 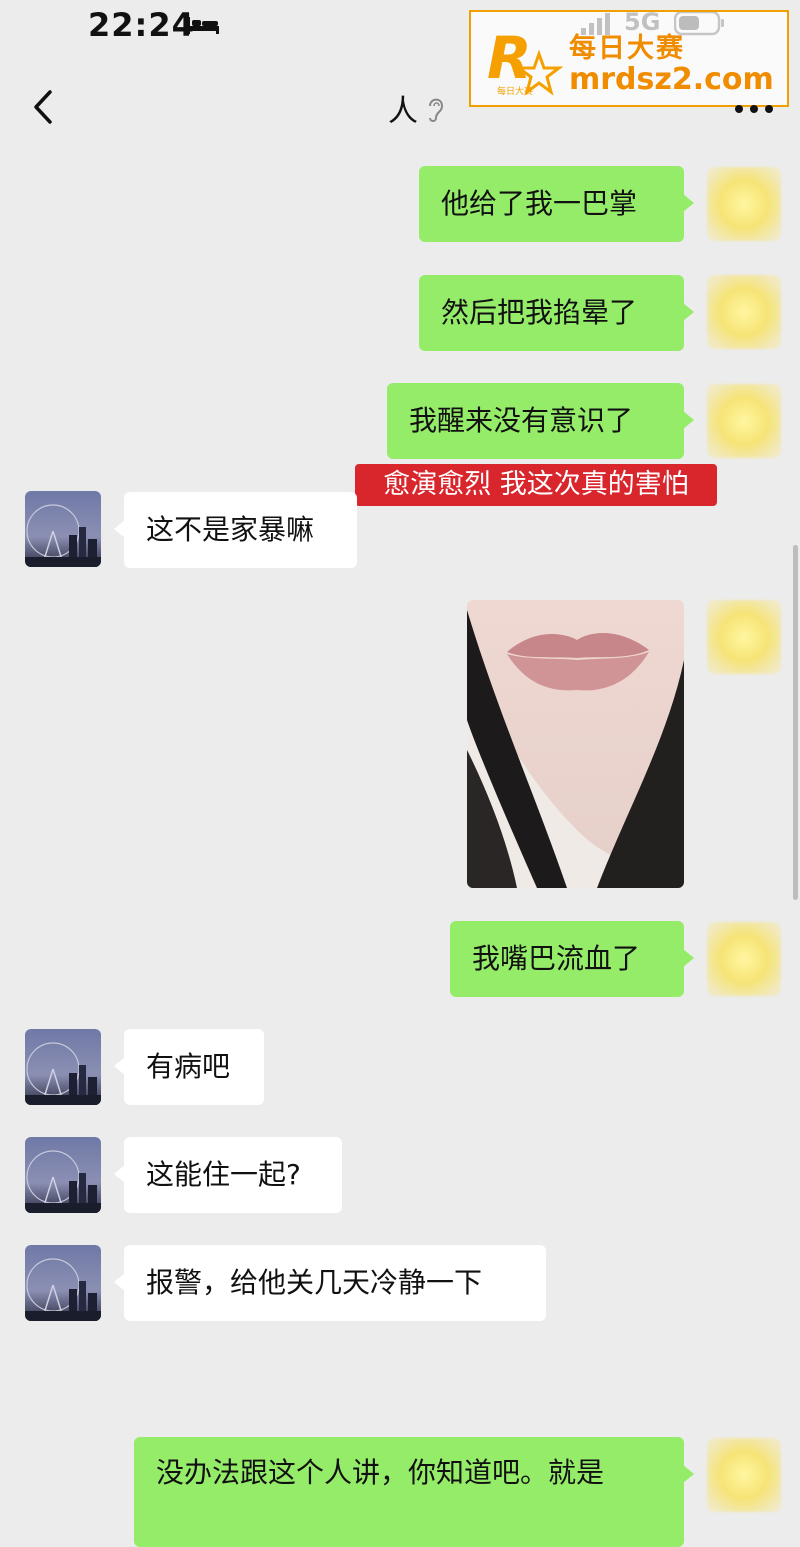 What do you see at coordinates (556, 958) in the screenshot?
I see `message-text: 我嘴巴流血了` at bounding box center [556, 958].